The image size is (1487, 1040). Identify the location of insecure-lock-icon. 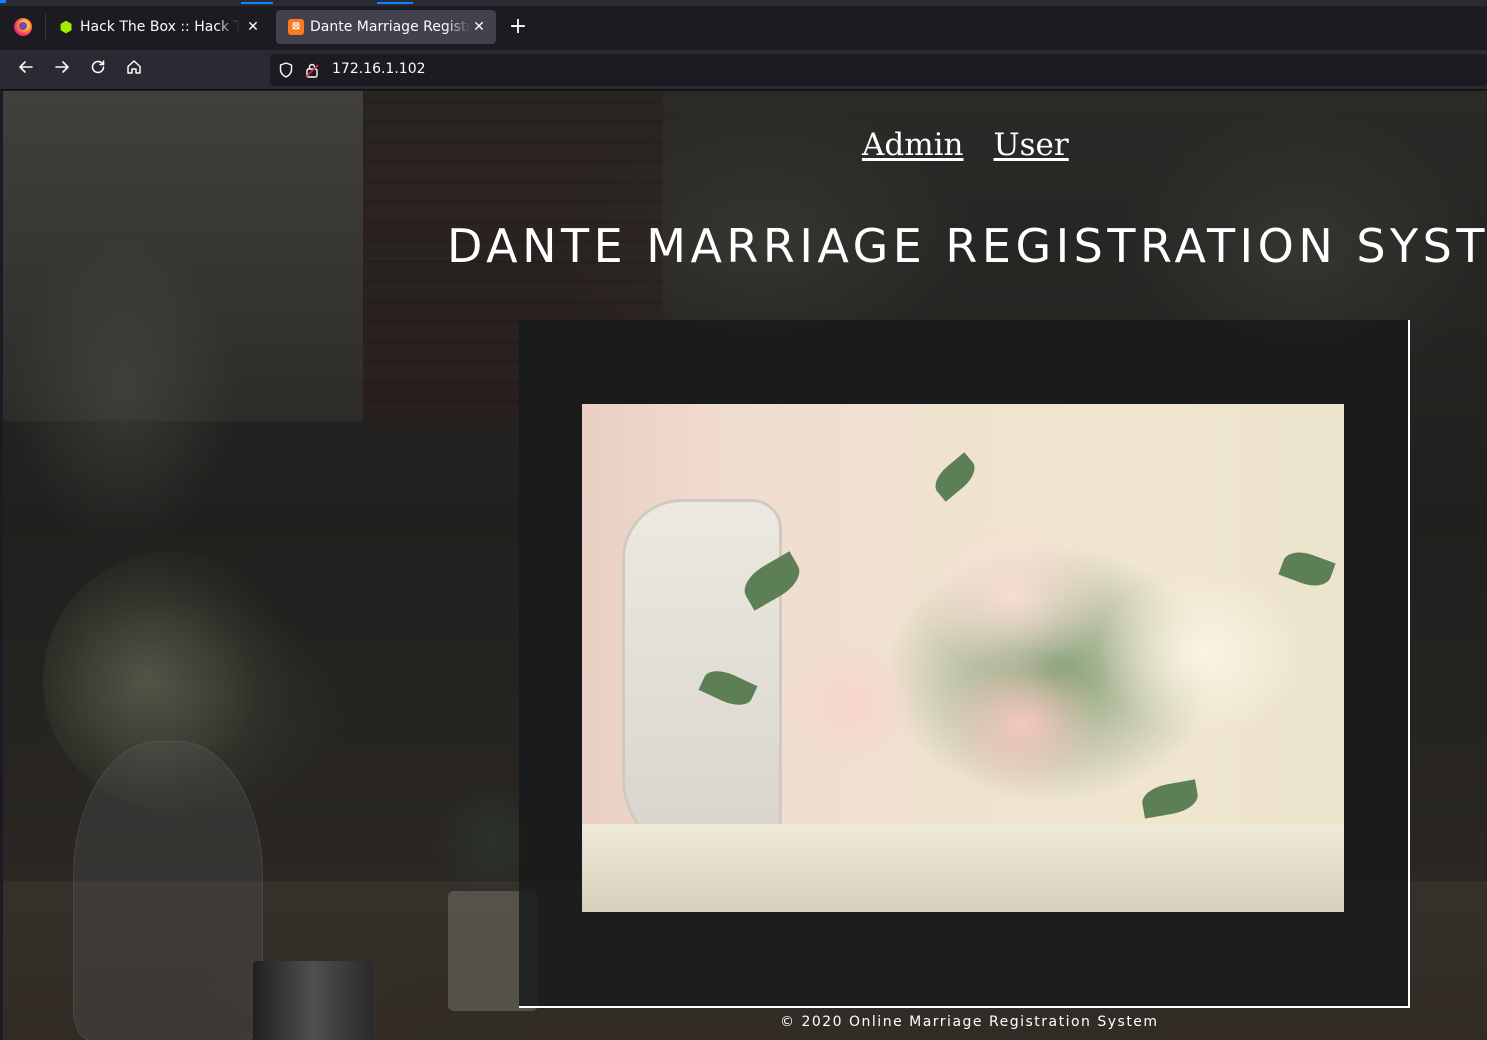
(312, 70).